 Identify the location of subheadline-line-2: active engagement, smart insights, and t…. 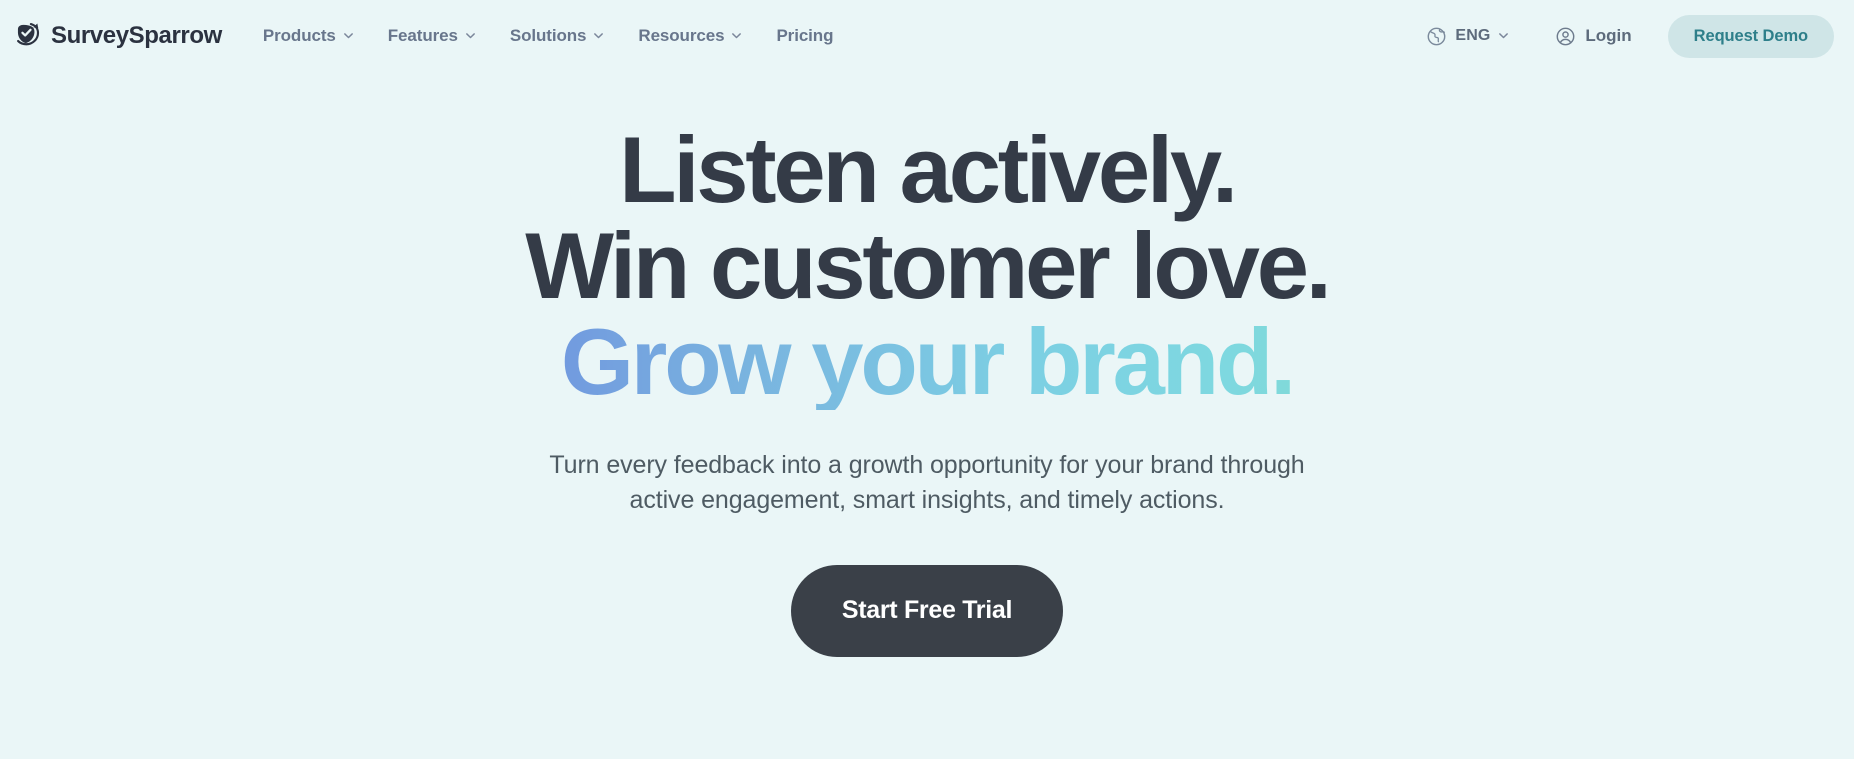
(927, 500).